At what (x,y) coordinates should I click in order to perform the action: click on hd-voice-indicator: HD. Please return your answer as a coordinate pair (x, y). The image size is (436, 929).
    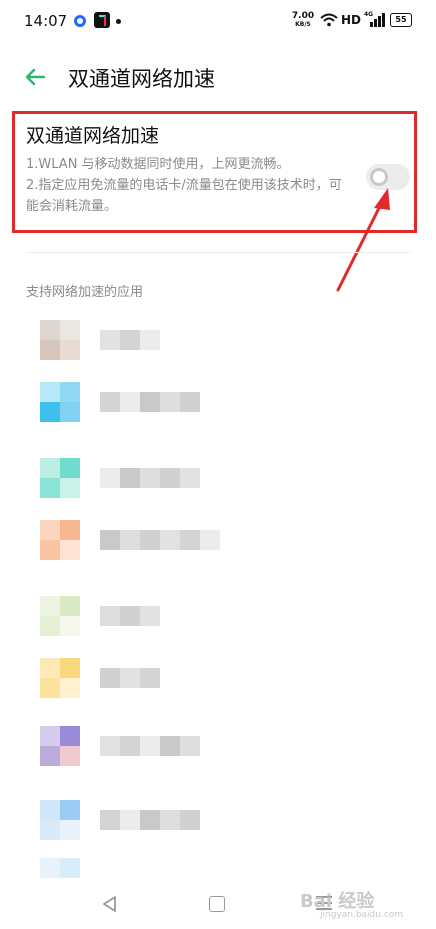
    Looking at the image, I should click on (351, 20).